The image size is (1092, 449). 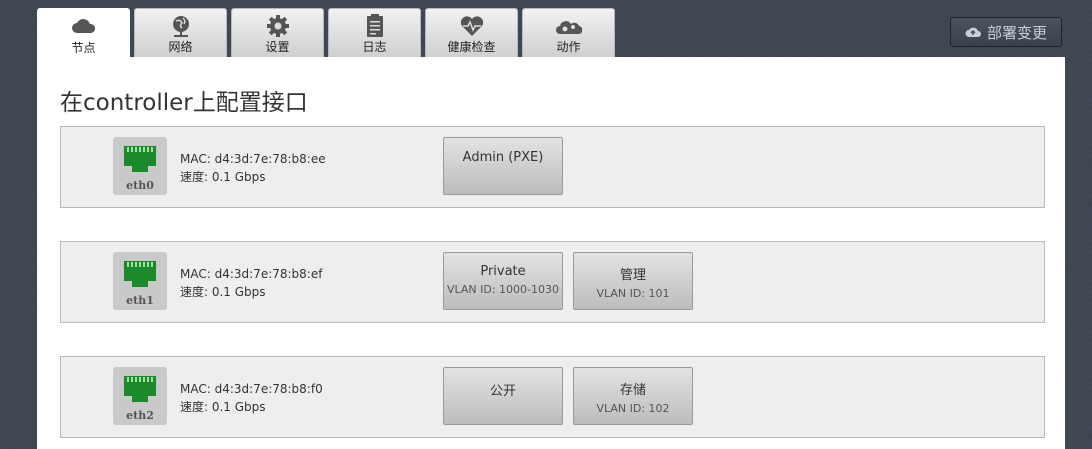 I want to click on network-private: Private VLAN ID: 1000-1030, so click(x=503, y=281).